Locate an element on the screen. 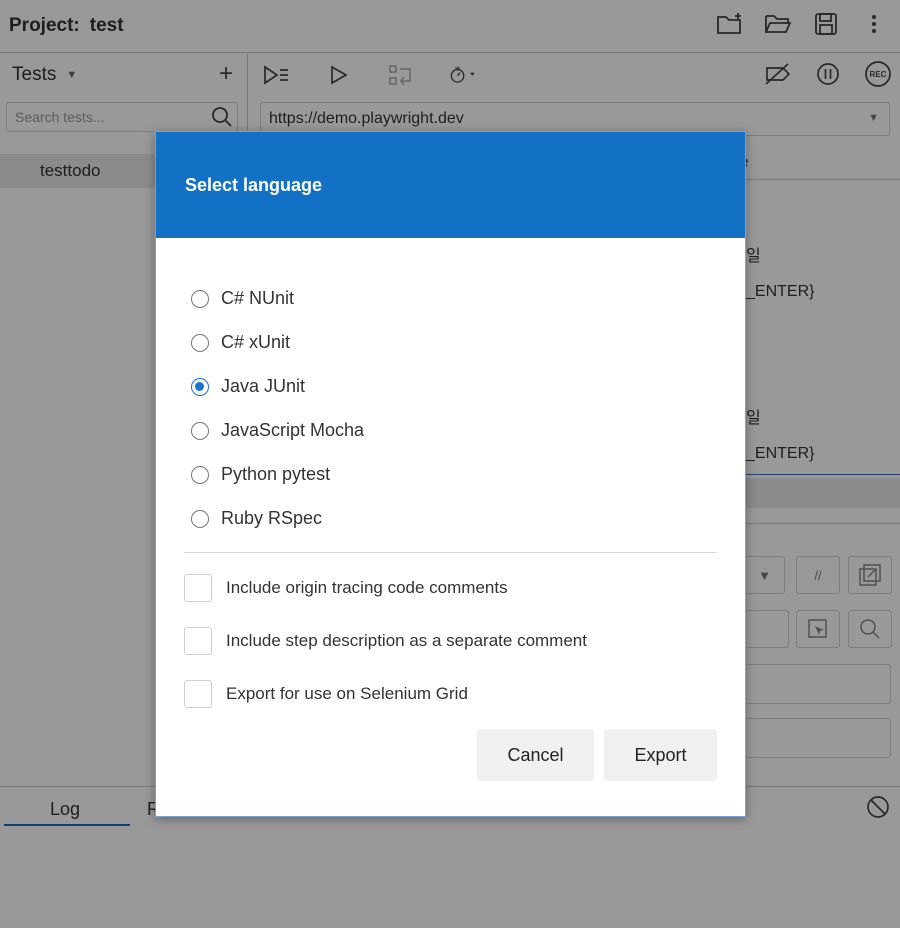  language-option-java-junit: Java JUnit is located at coordinates (248, 386).